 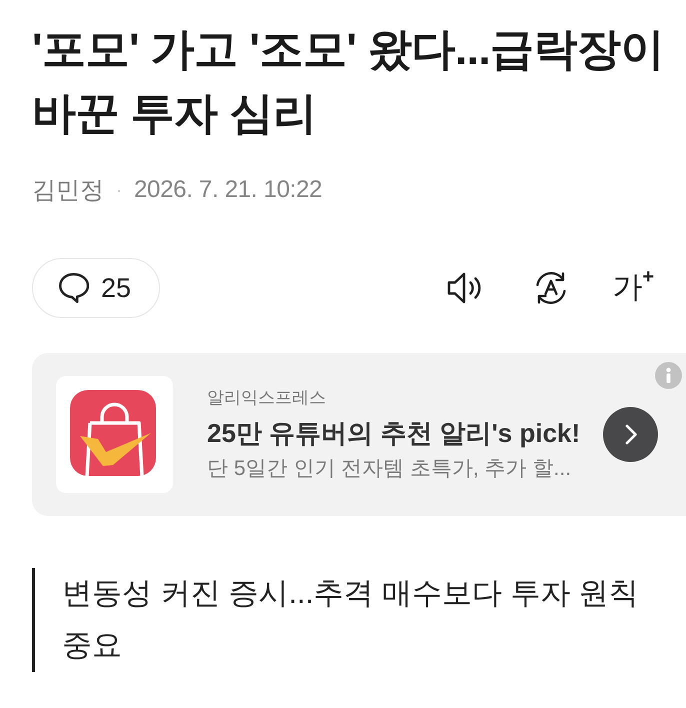 What do you see at coordinates (96, 288) in the screenshot?
I see `comment-button: 25` at bounding box center [96, 288].